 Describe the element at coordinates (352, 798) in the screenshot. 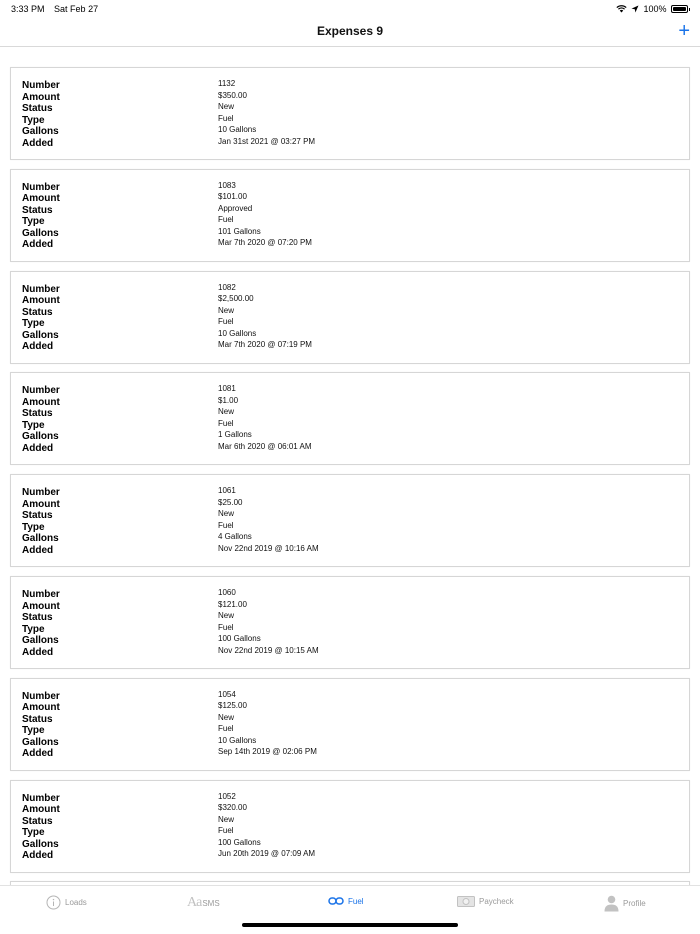

I see `expense-row-number: Number 1052` at that location.